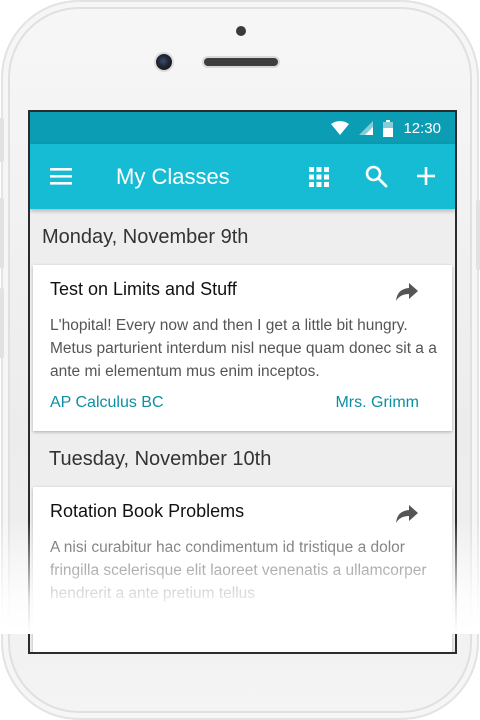 The height and width of the screenshot is (720, 480). What do you see at coordinates (242, 128) in the screenshot?
I see `status-bar: 12:30` at bounding box center [242, 128].